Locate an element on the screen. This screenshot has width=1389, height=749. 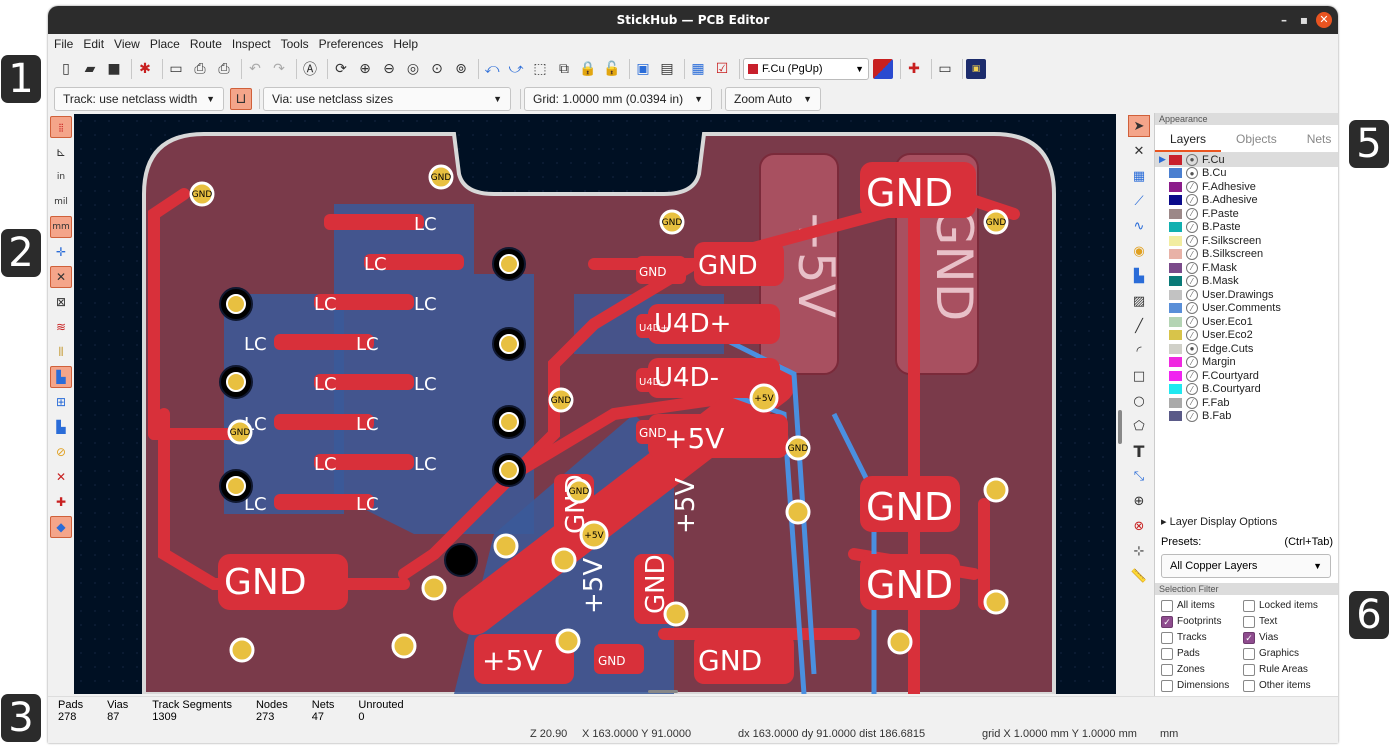
board-setup-icon: ✱ is located at coordinates (145, 69).